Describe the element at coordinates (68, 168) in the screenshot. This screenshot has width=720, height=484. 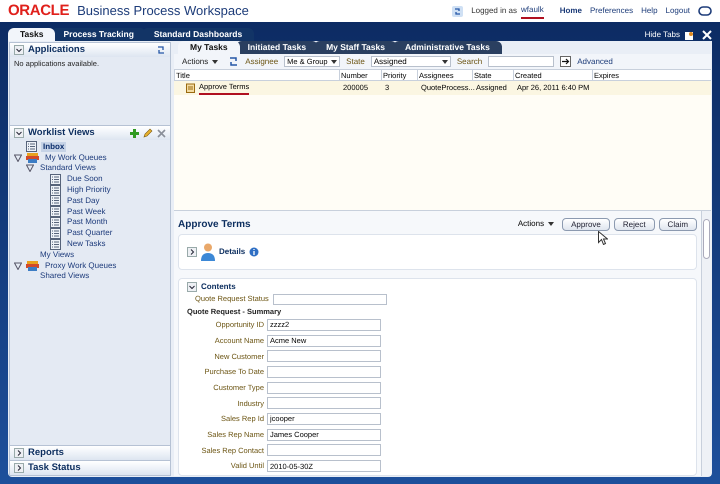
I see `tree-item: Standard Views` at that location.